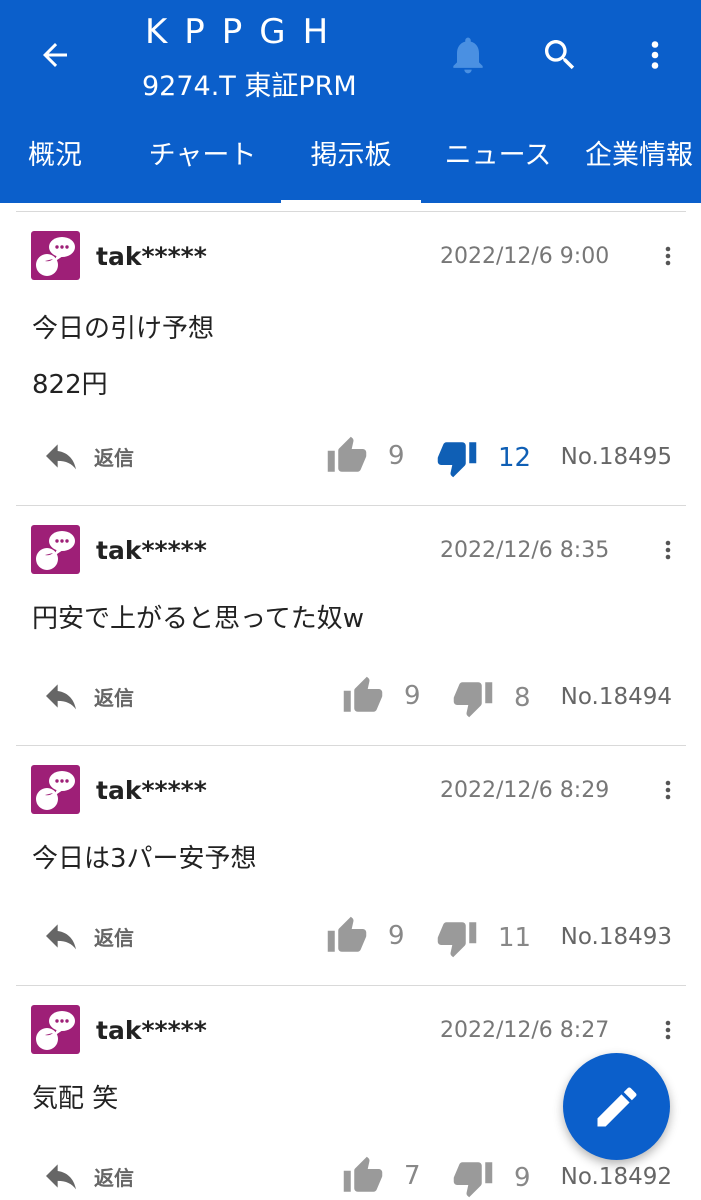 The width and height of the screenshot is (701, 1200). I want to click on search-button, so click(560, 55).